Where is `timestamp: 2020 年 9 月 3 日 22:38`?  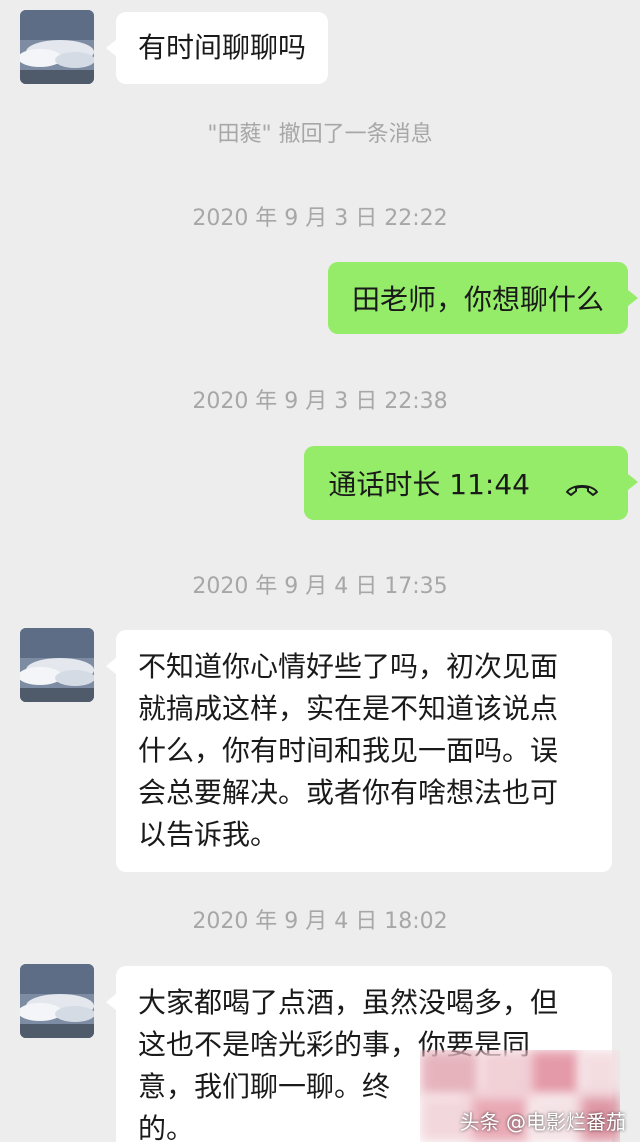 timestamp: 2020 年 9 月 3 日 22:38 is located at coordinates (320, 401).